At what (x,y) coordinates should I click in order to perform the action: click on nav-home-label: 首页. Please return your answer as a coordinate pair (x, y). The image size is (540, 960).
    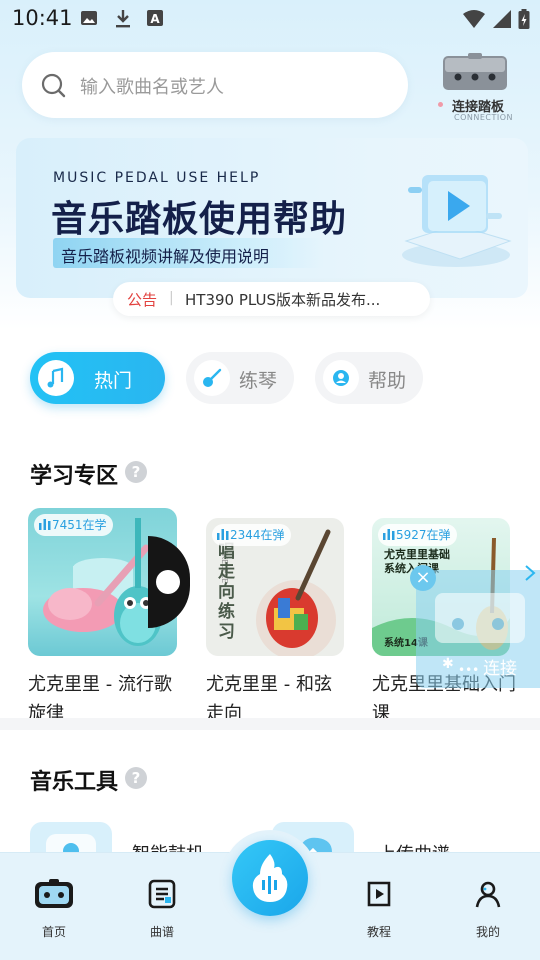
    Looking at the image, I should click on (53, 932).